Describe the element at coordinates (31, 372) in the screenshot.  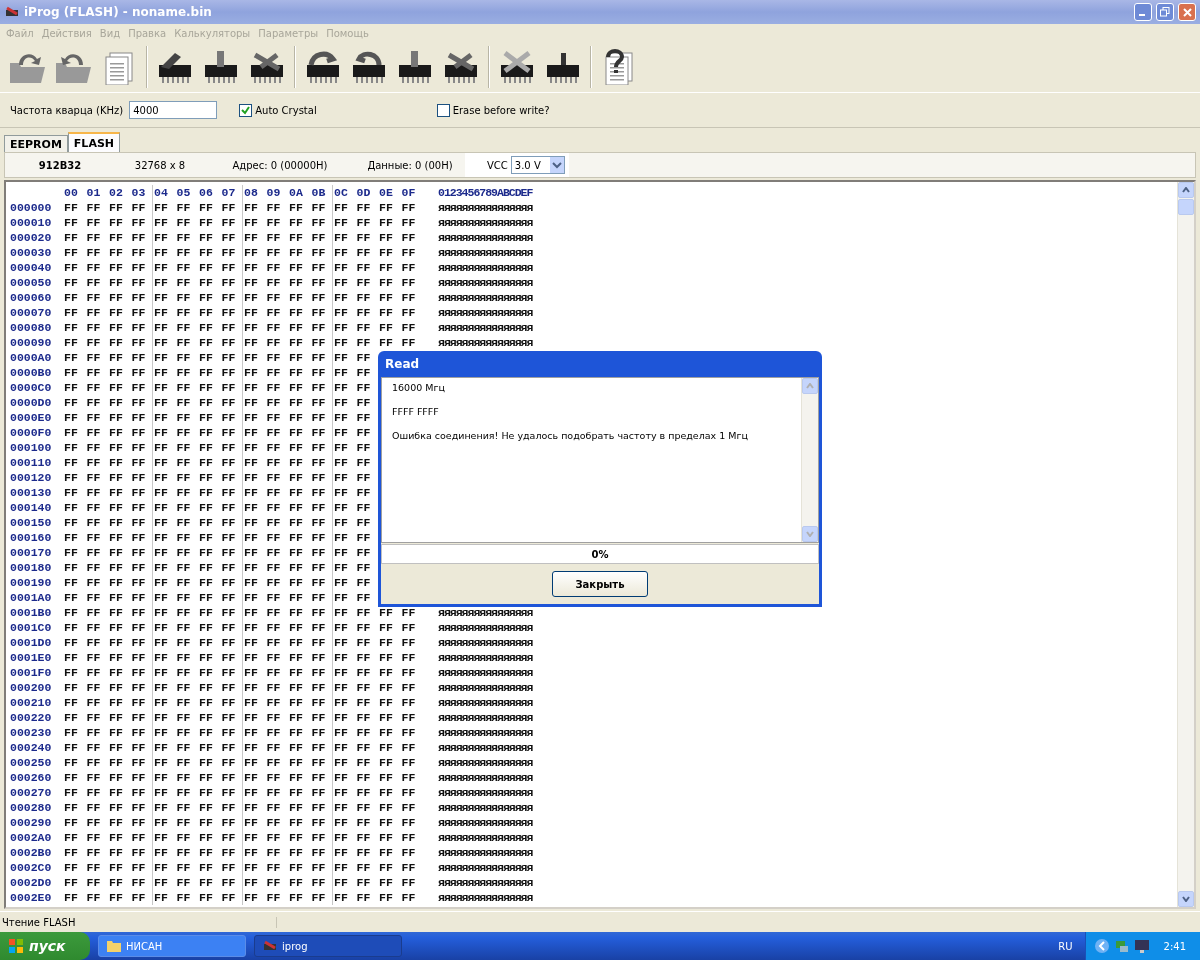
I see `row-address: 0000B0` at that location.